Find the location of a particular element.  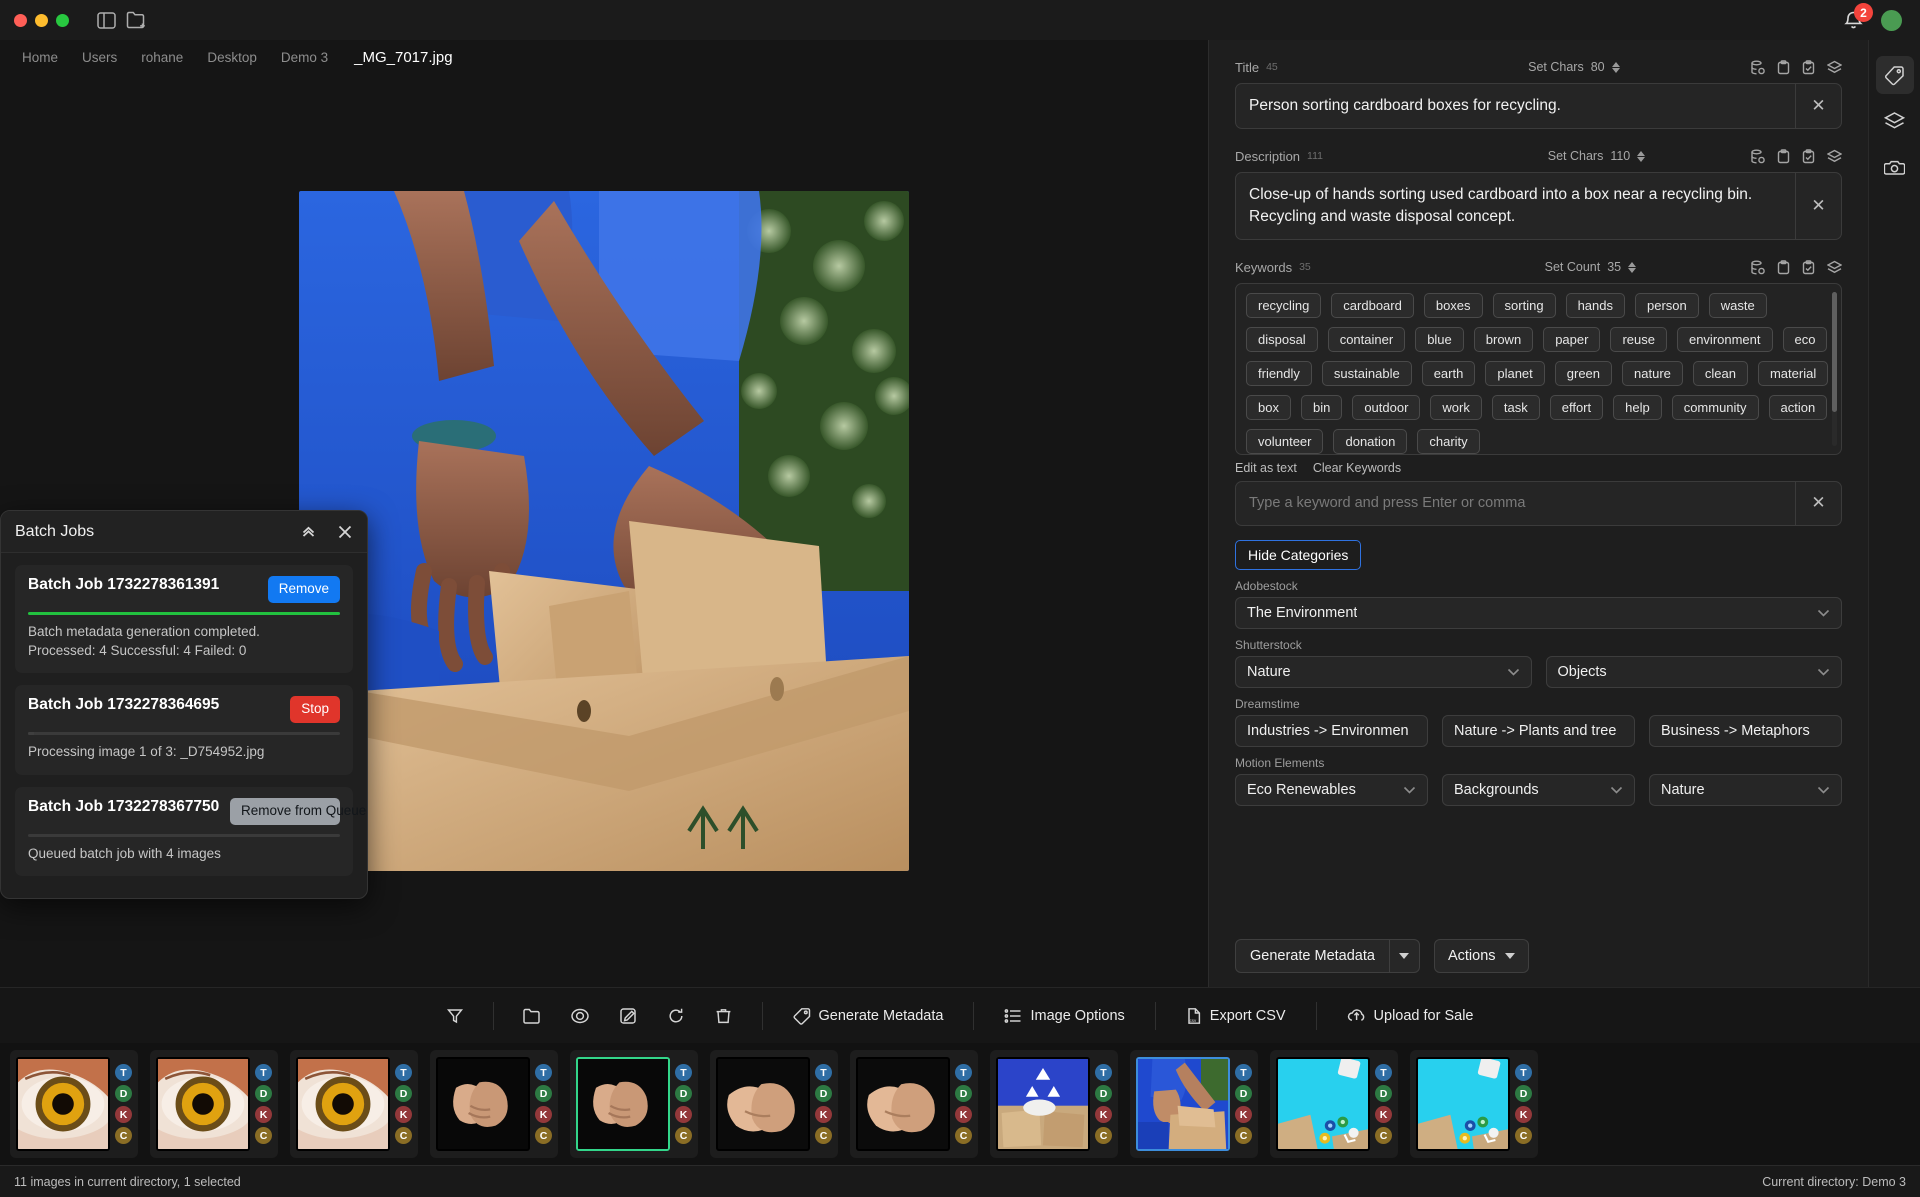

filter-icon is located at coordinates (455, 1016).